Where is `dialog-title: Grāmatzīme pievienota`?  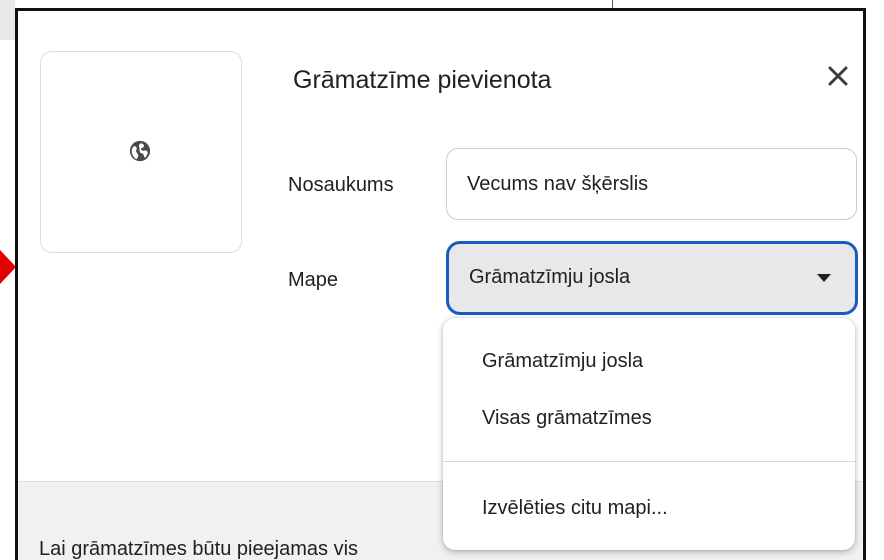 dialog-title: Grāmatzīme pievienota is located at coordinates (422, 80).